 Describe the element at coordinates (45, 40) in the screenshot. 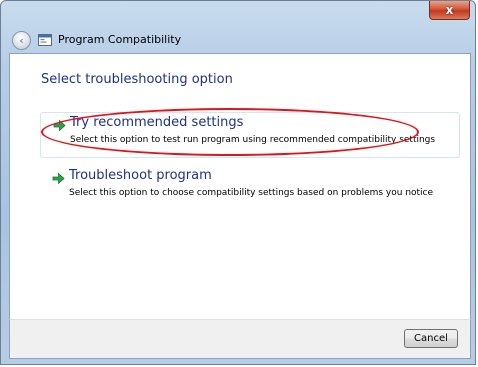

I see `program-icon` at that location.